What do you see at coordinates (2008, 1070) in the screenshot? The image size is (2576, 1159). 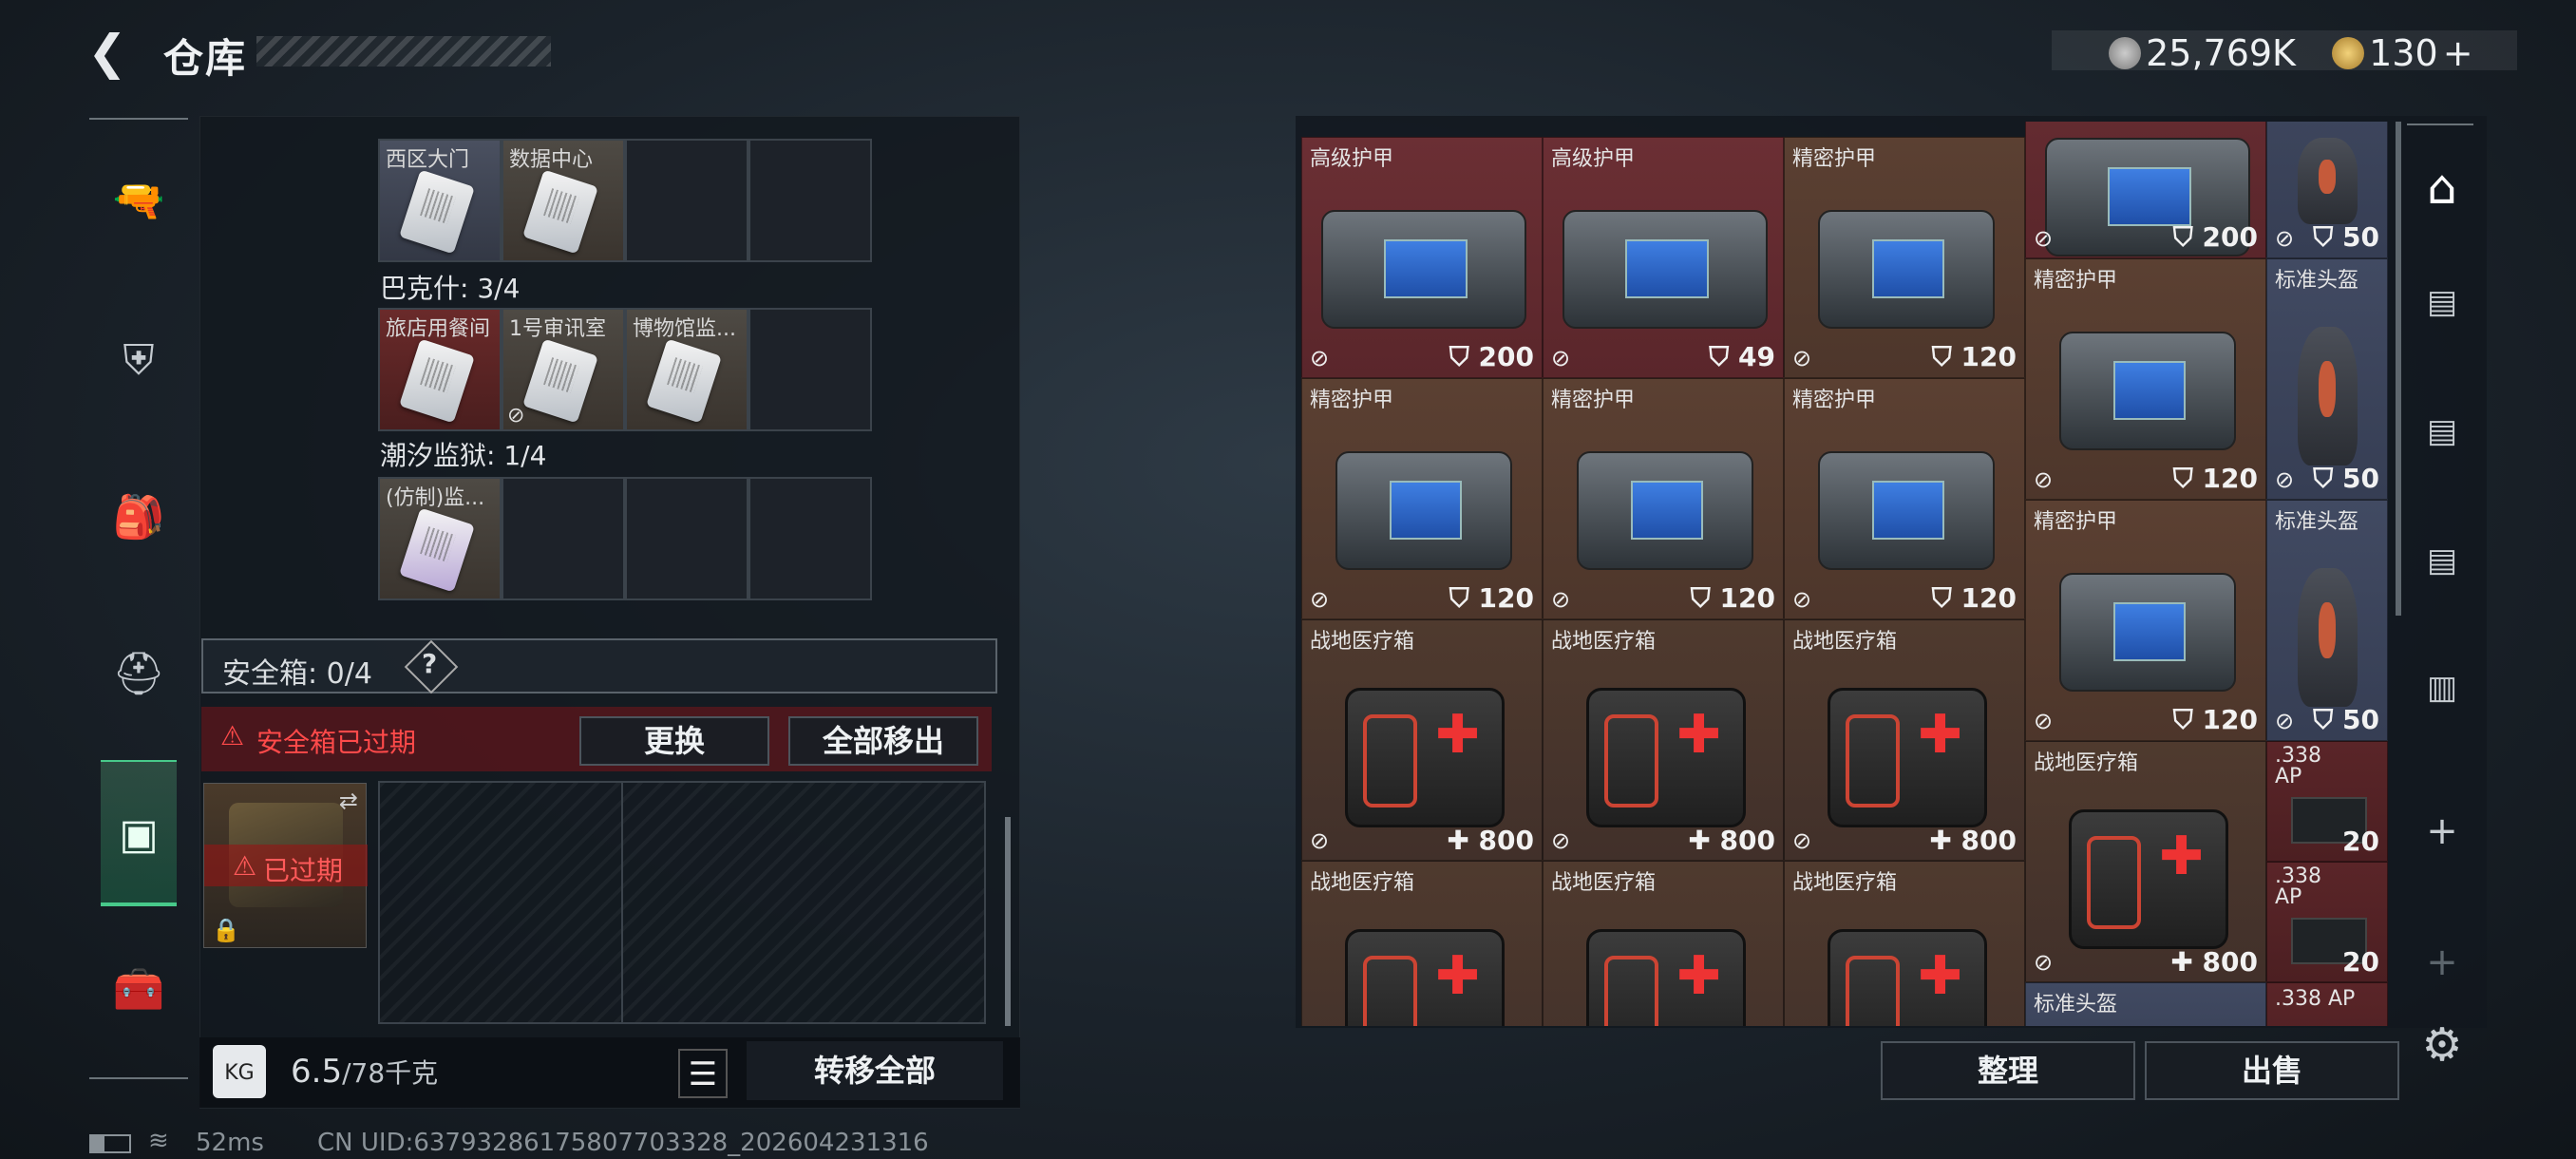 I see `sort-button: 整理` at bounding box center [2008, 1070].